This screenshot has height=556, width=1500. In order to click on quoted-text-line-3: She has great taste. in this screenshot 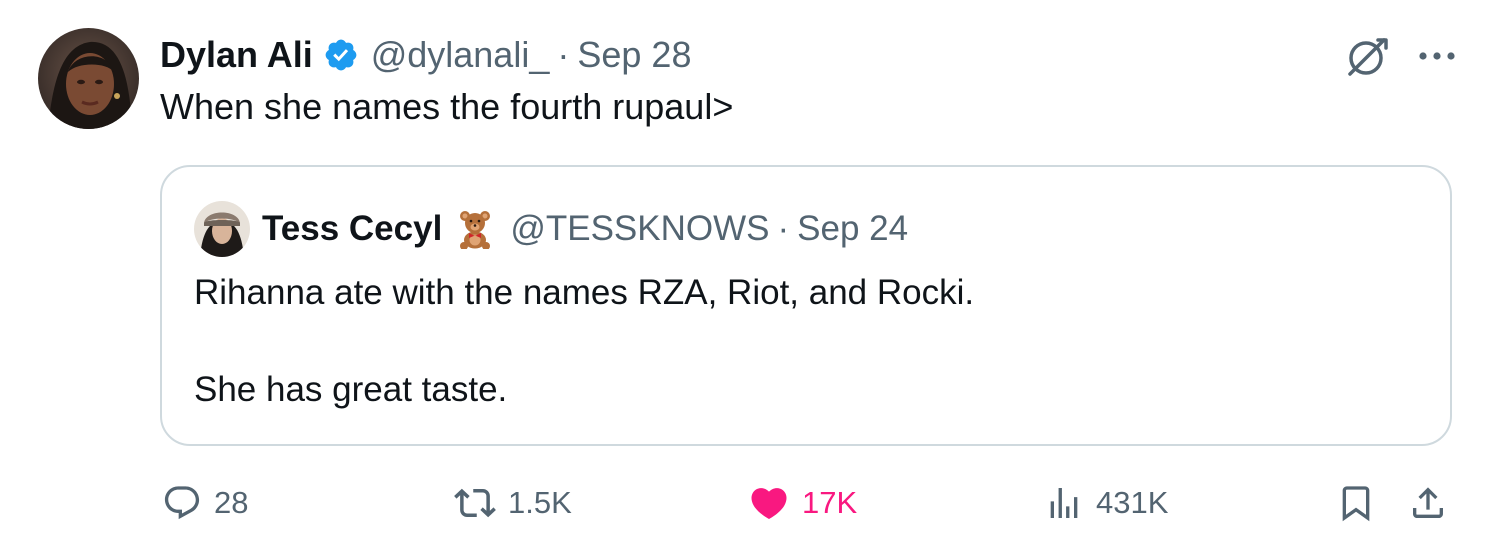, I will do `click(351, 389)`.